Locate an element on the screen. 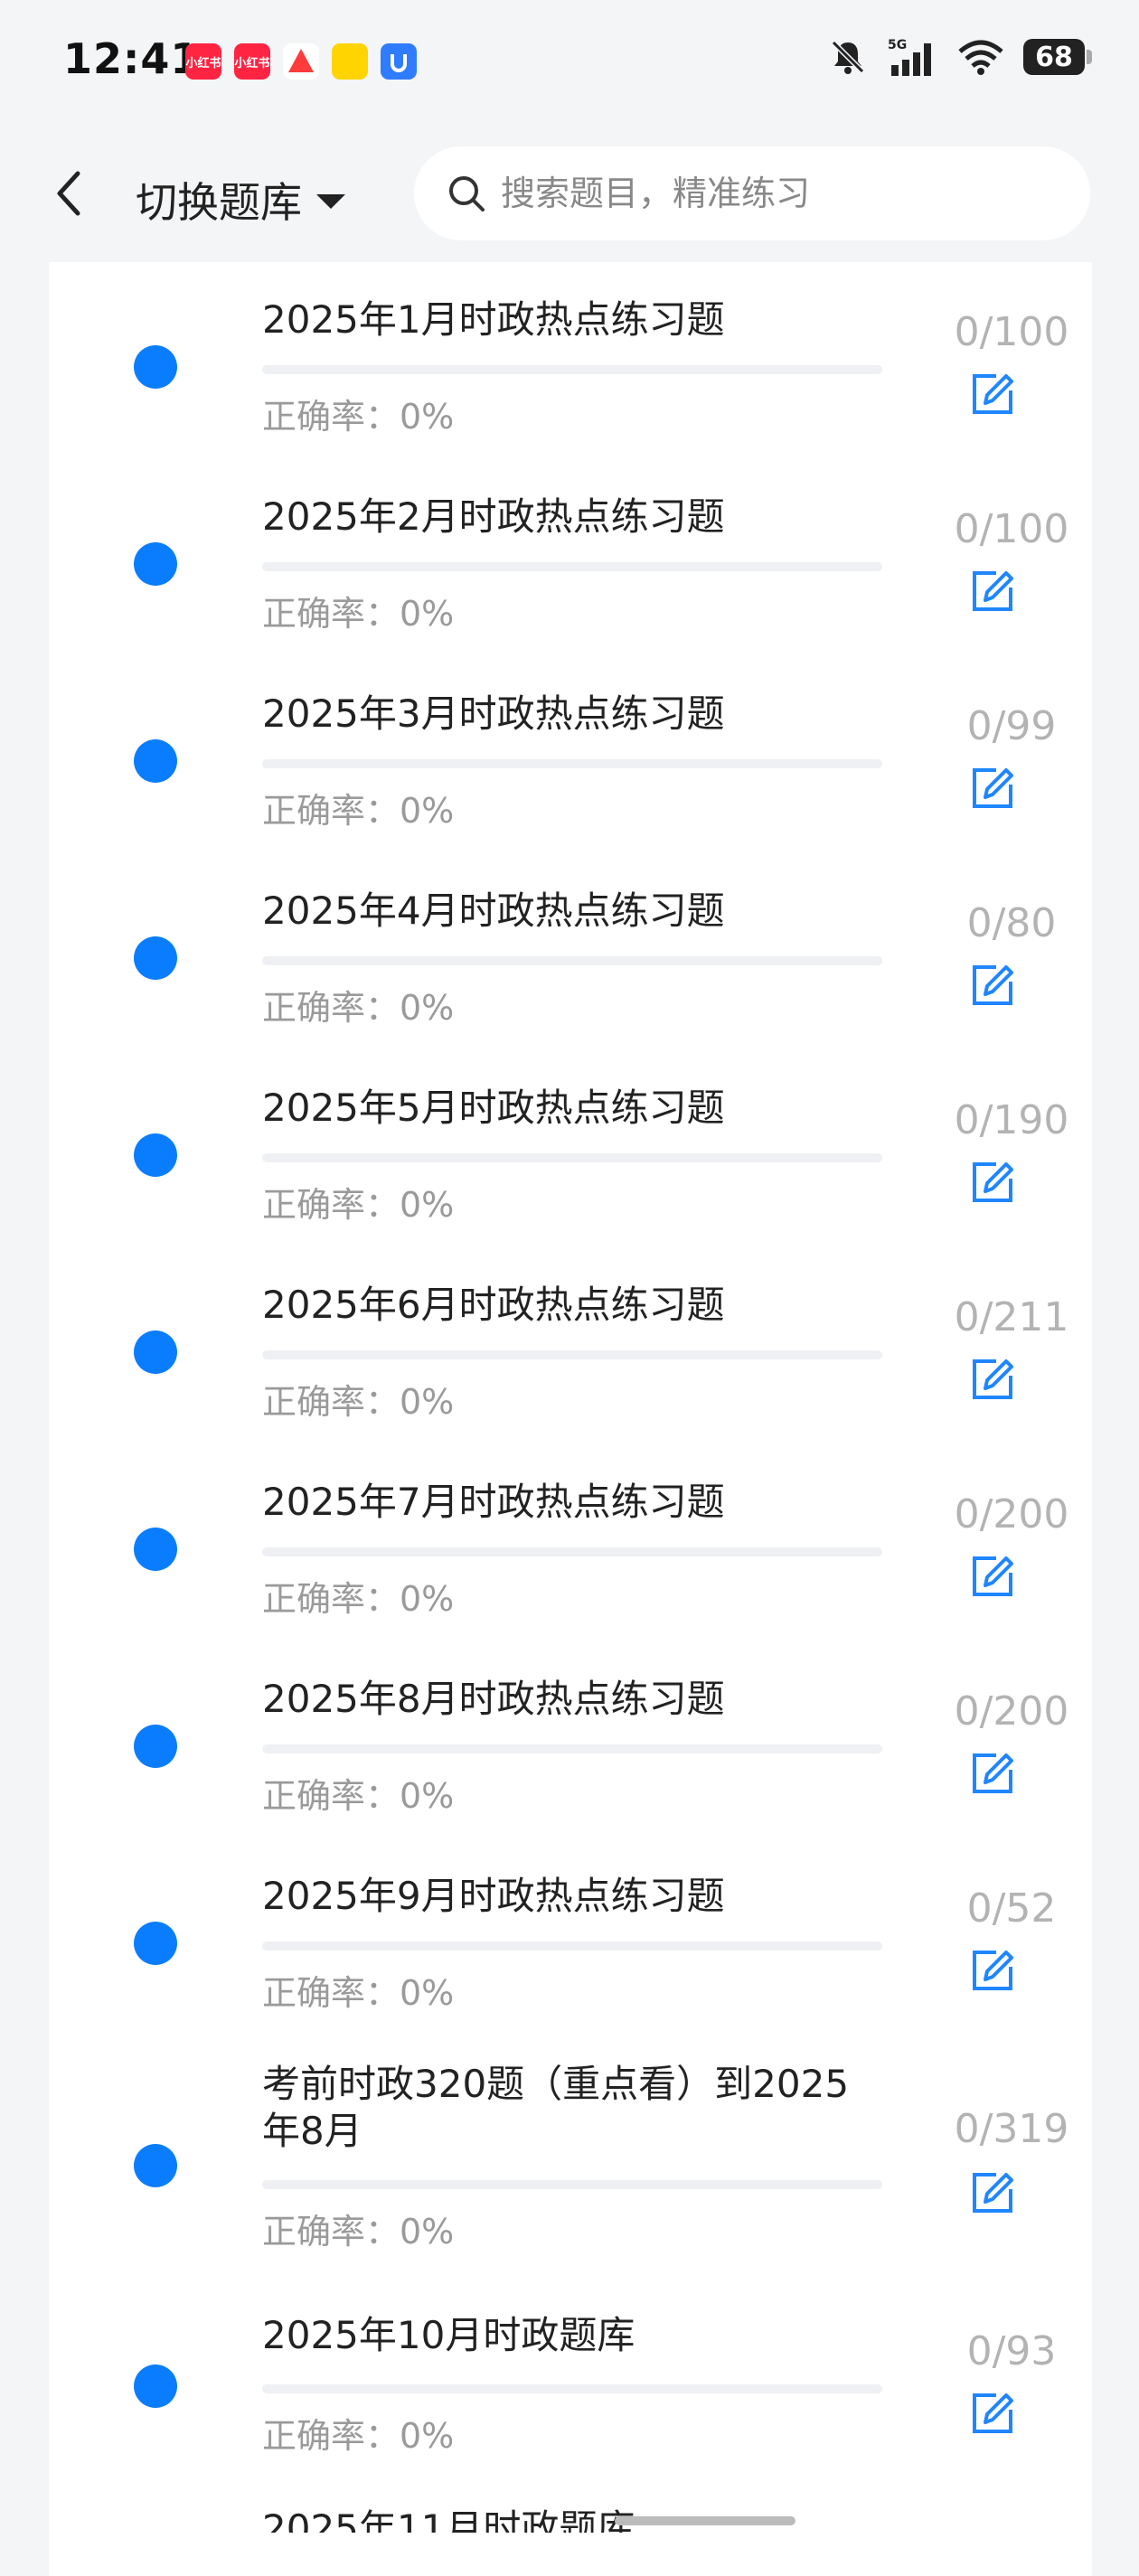 This screenshot has width=1139, height=2576. svg-text: 5G is located at coordinates (897, 45).